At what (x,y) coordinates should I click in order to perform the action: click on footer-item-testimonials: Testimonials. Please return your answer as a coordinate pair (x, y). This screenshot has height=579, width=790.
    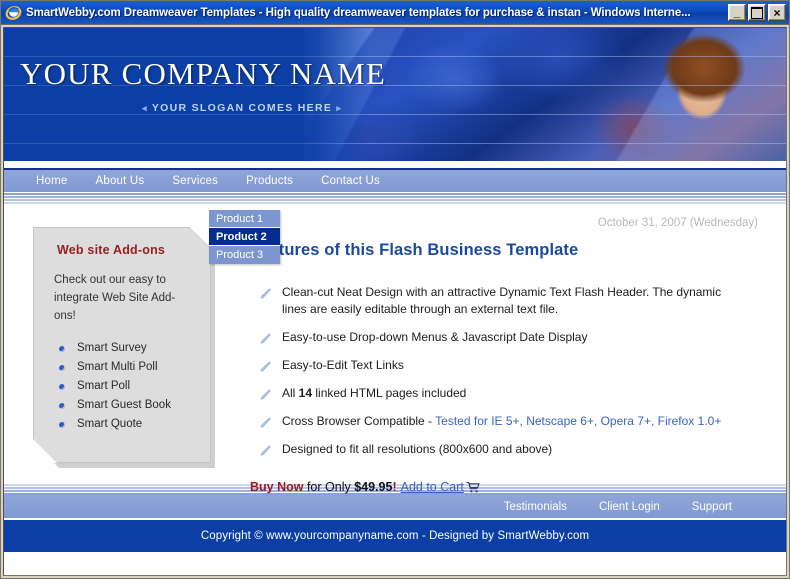
    Looking at the image, I should click on (535, 507).